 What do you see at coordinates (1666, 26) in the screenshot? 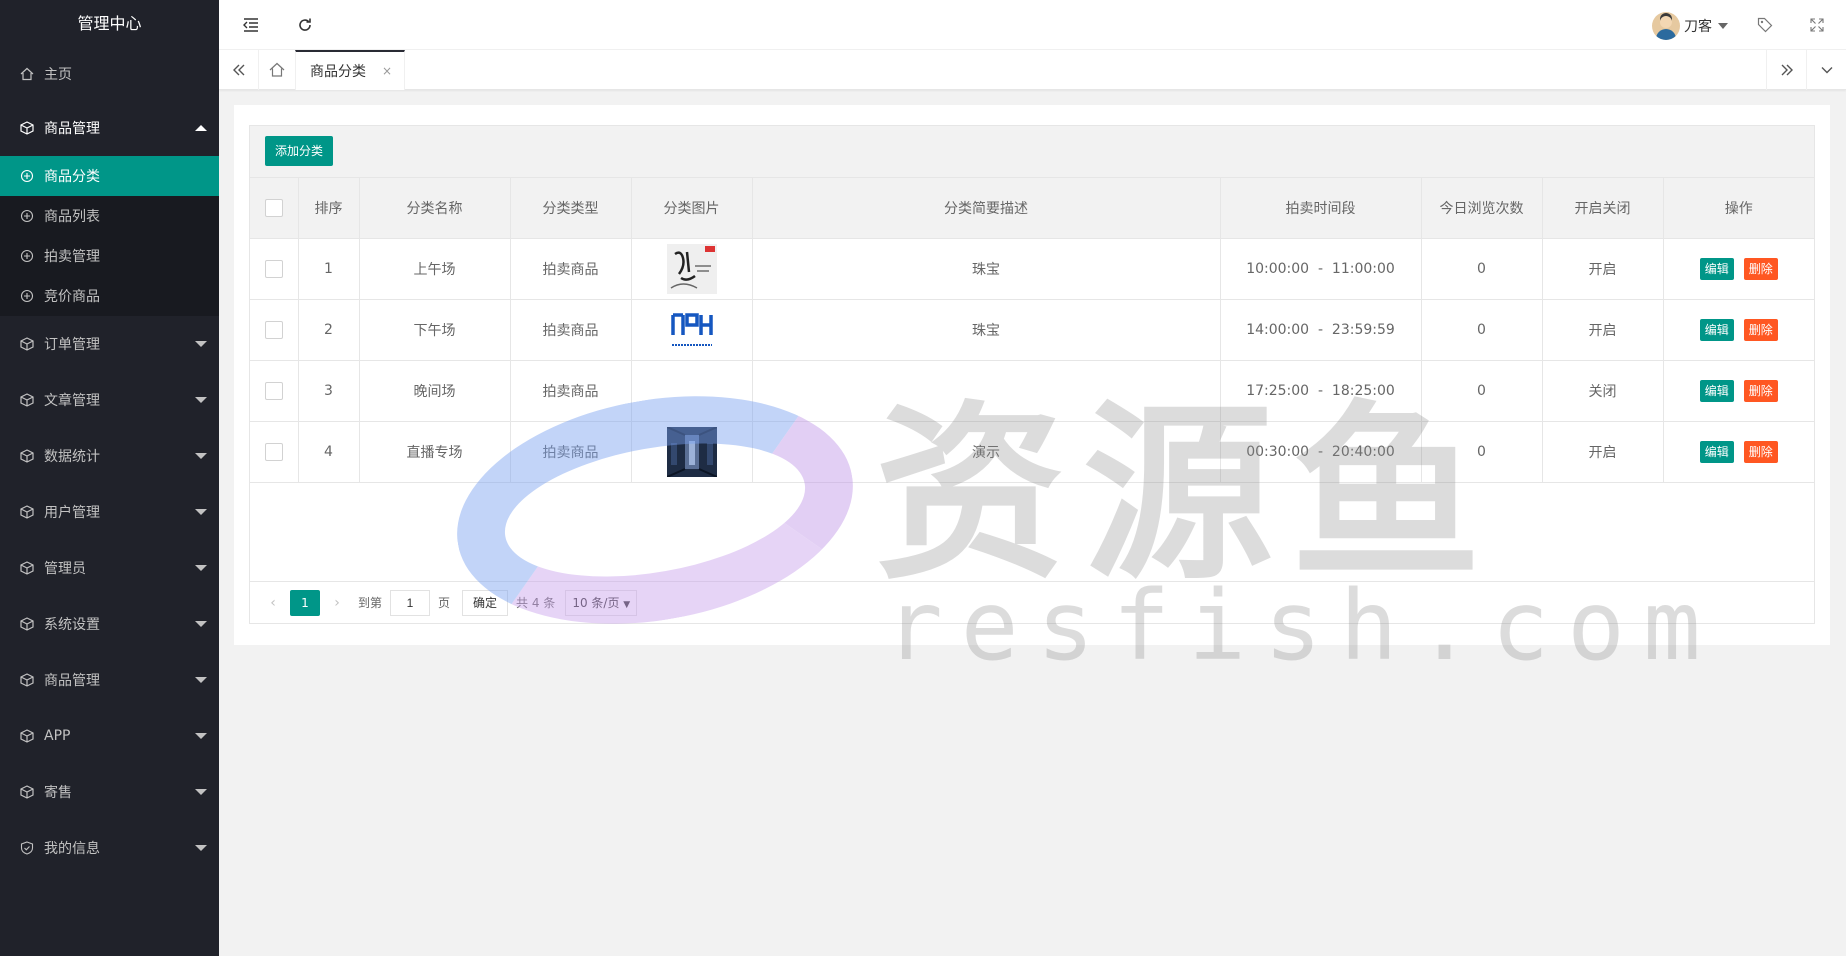
I see `avatar` at bounding box center [1666, 26].